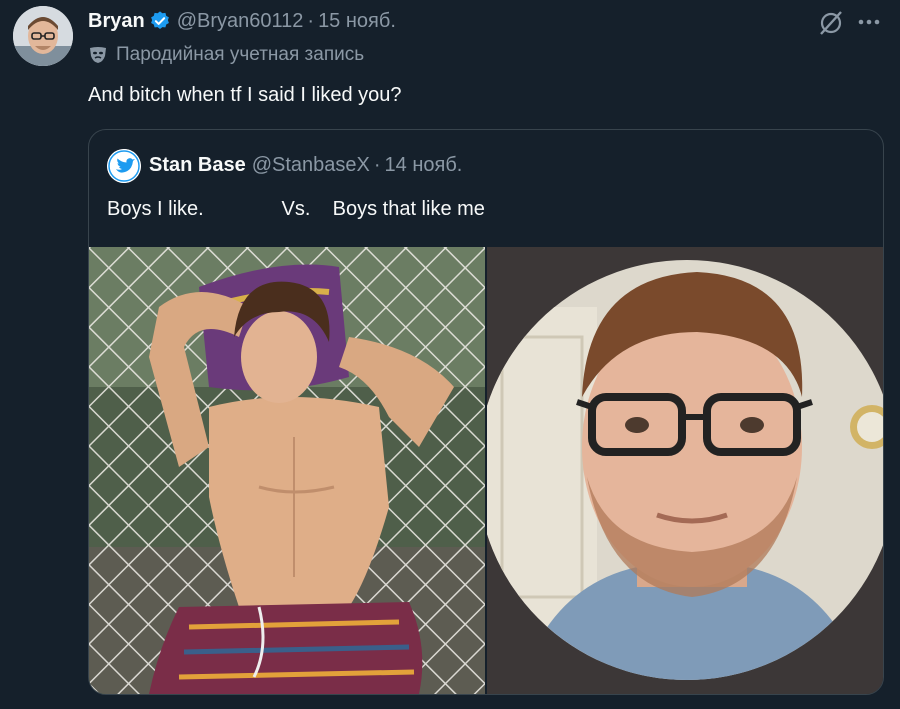  I want to click on quote-date: 14 нояб., so click(423, 165).